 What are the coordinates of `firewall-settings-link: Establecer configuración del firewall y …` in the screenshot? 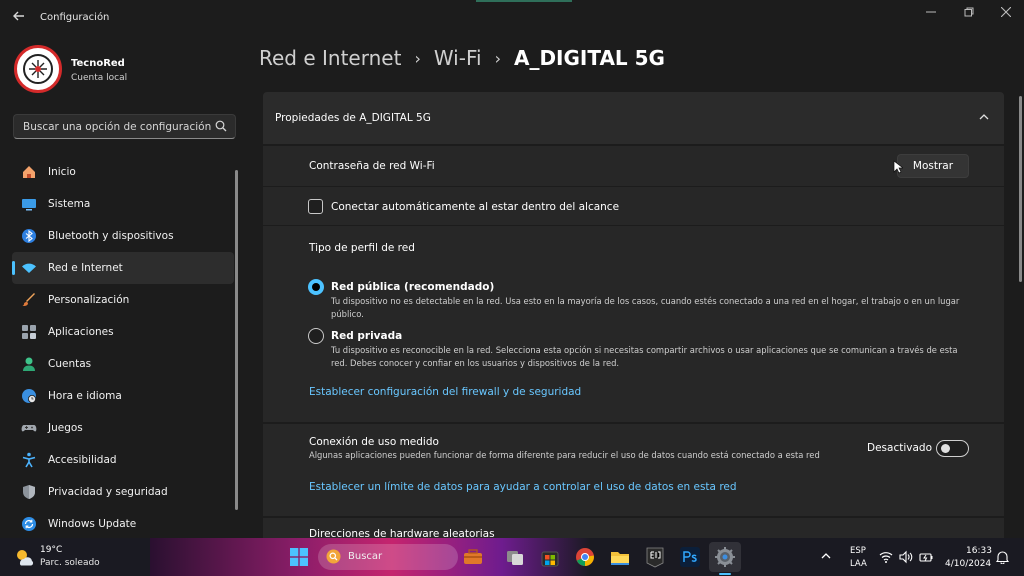 It's located at (445, 392).